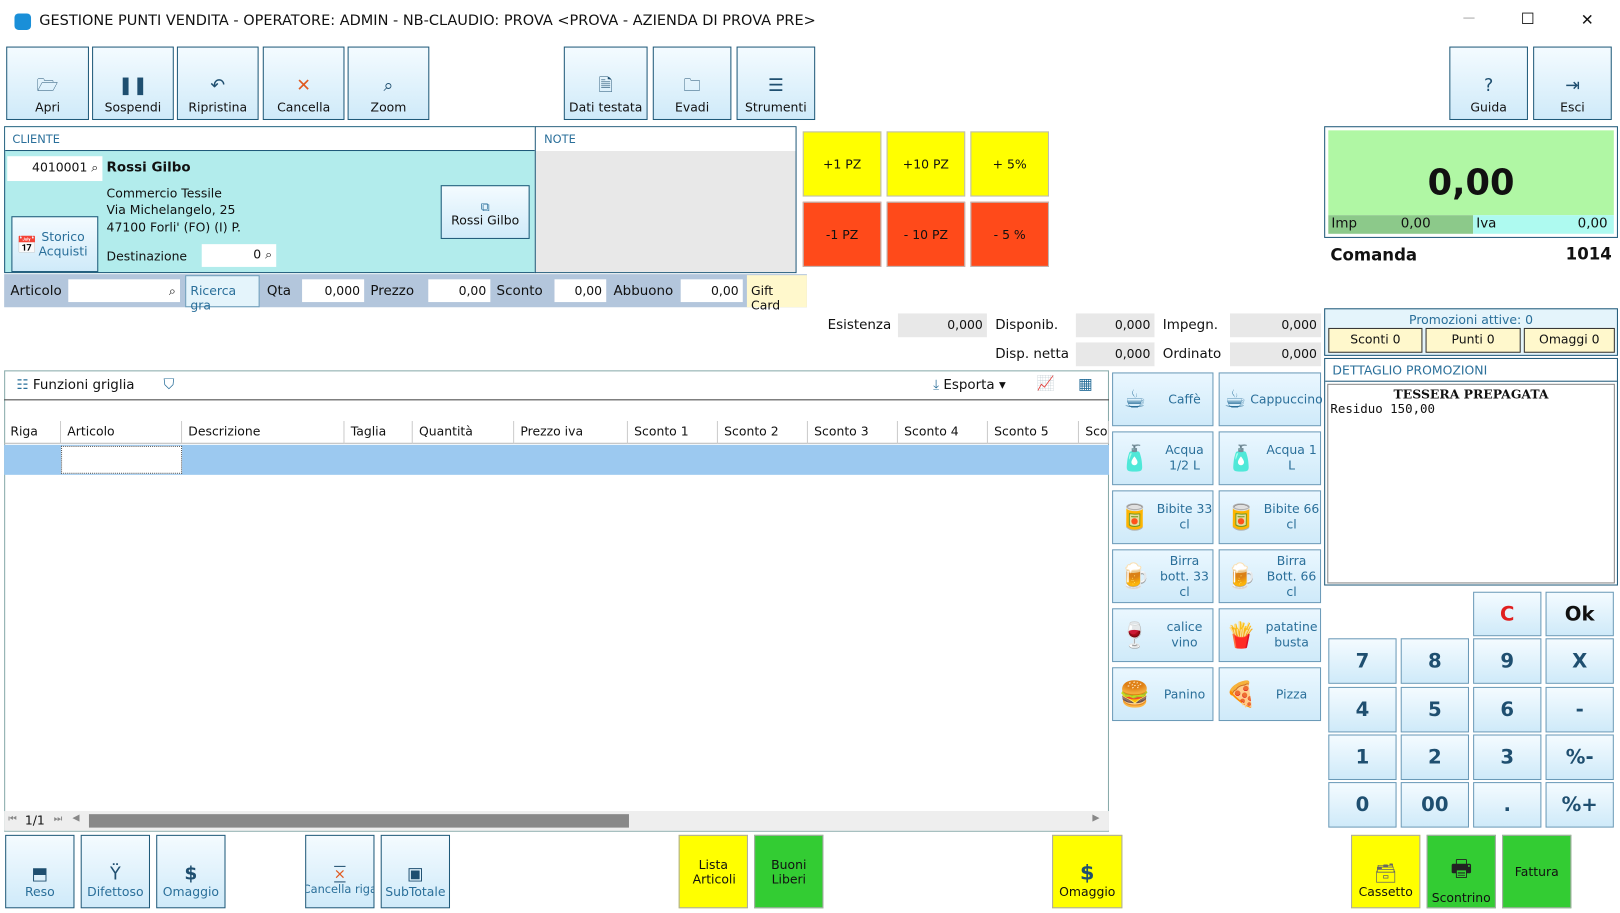 The width and height of the screenshot is (1620, 913). What do you see at coordinates (1270, 458) in the screenshot?
I see `product-button: 🧴 Acqua 1 L` at bounding box center [1270, 458].